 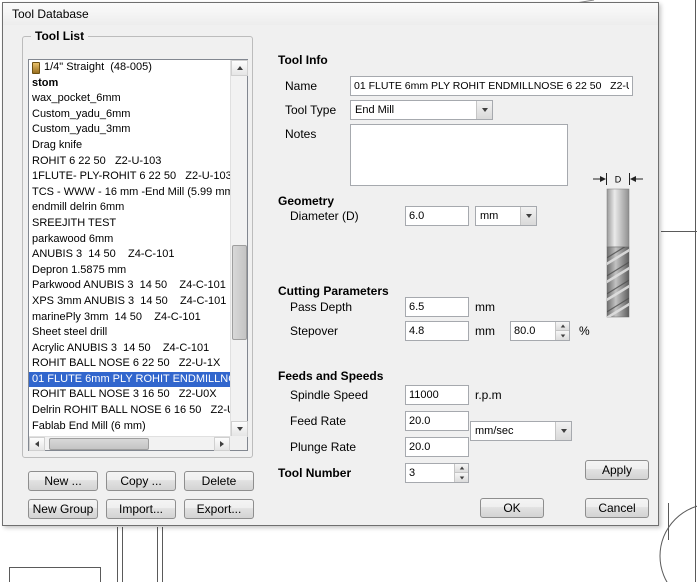 I want to click on tool-list-item: endmill delrin 6mm, so click(x=129, y=208).